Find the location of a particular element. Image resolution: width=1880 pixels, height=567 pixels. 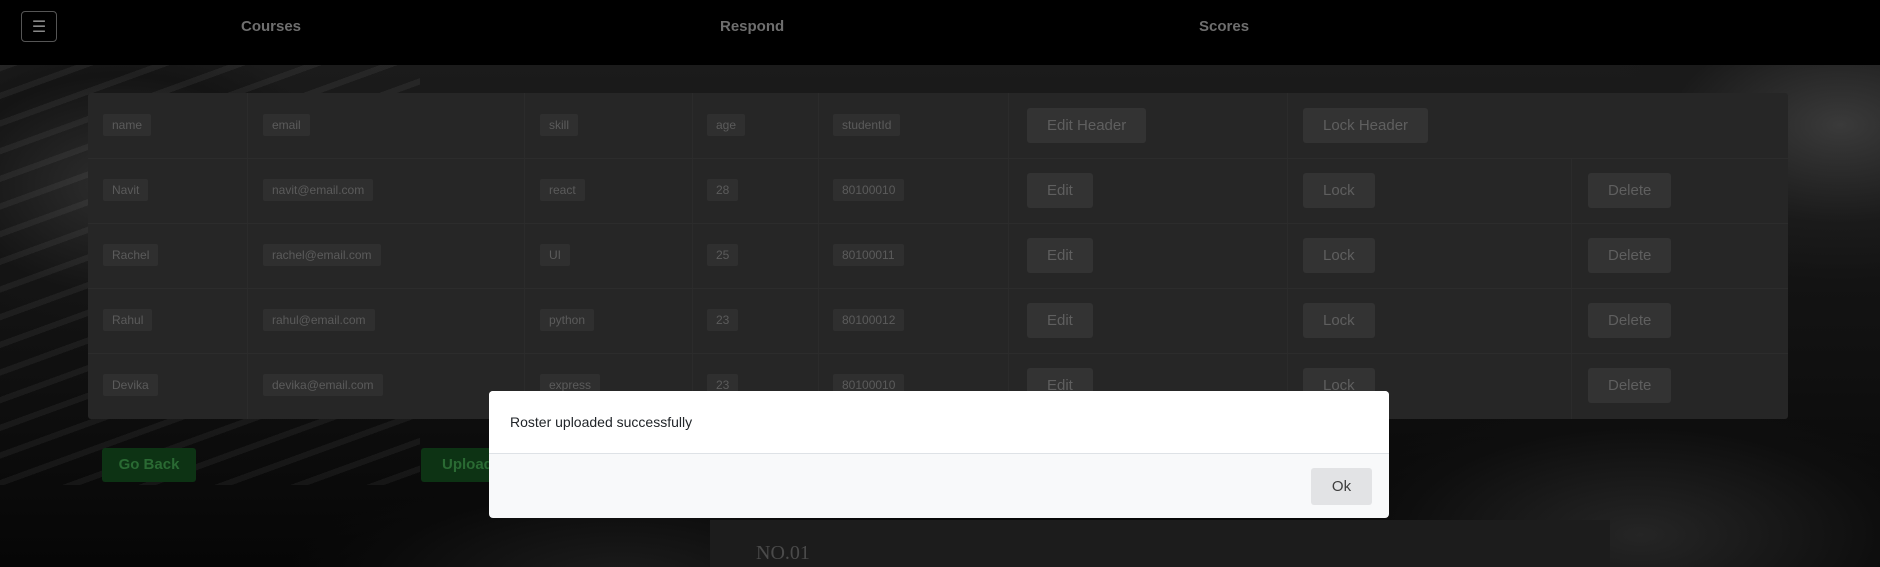

success-modal: Roster uploaded successfully Ok is located at coordinates (939, 454).